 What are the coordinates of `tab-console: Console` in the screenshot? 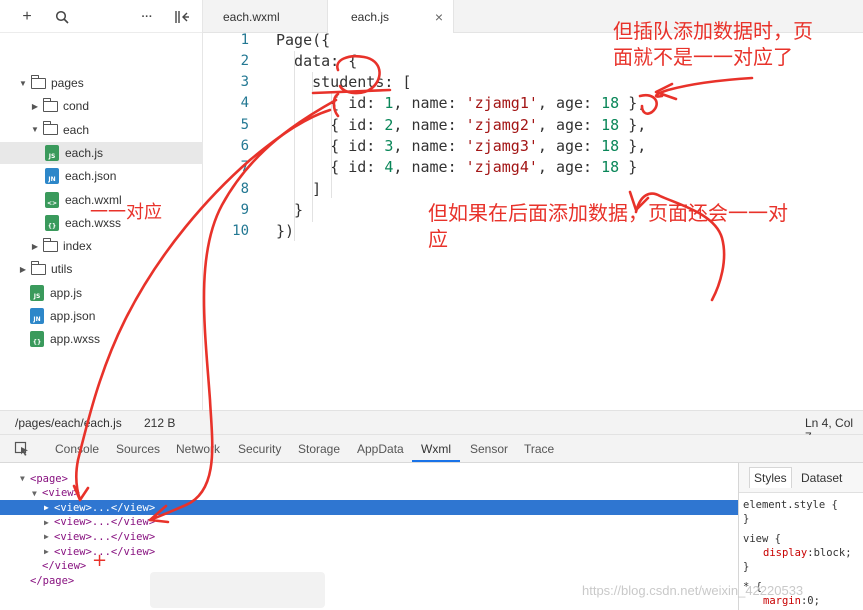 It's located at (77, 449).